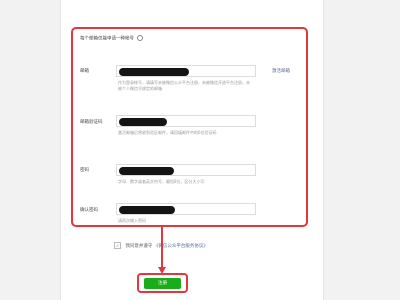 The height and width of the screenshot is (300, 400). I want to click on register-button: 注册, so click(162, 283).